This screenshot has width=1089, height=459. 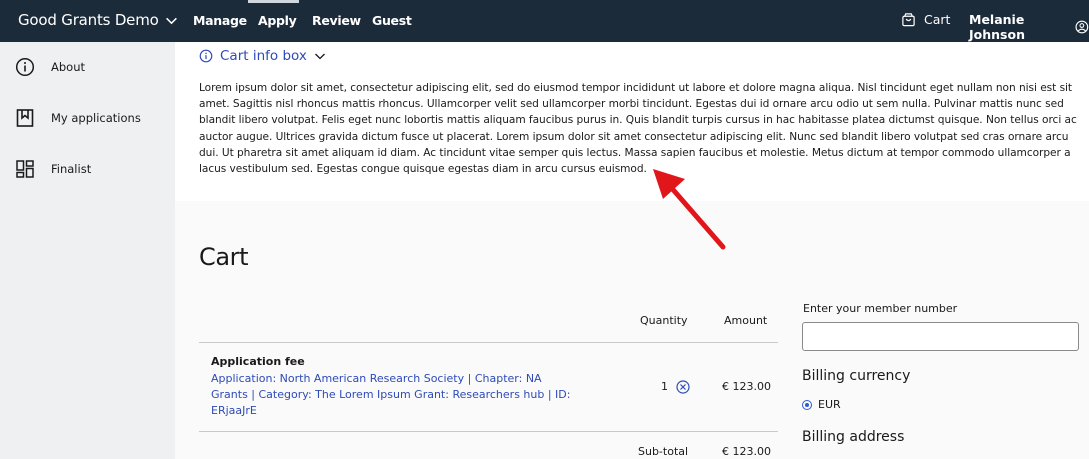 I want to click on billing-currency-heading: Billing currency, so click(x=856, y=376).